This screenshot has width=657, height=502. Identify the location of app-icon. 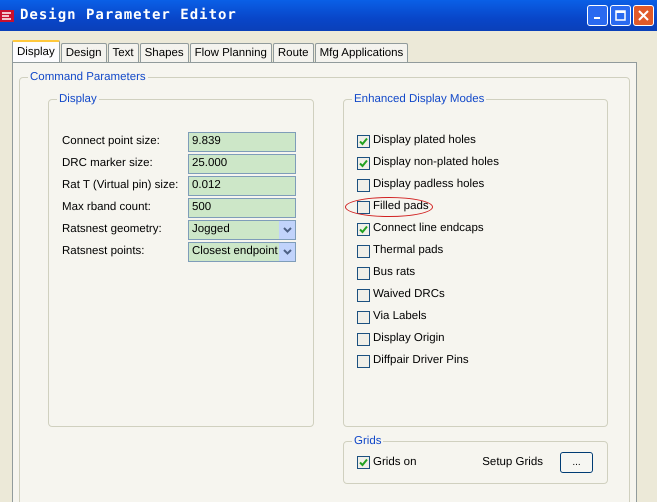
(7, 16).